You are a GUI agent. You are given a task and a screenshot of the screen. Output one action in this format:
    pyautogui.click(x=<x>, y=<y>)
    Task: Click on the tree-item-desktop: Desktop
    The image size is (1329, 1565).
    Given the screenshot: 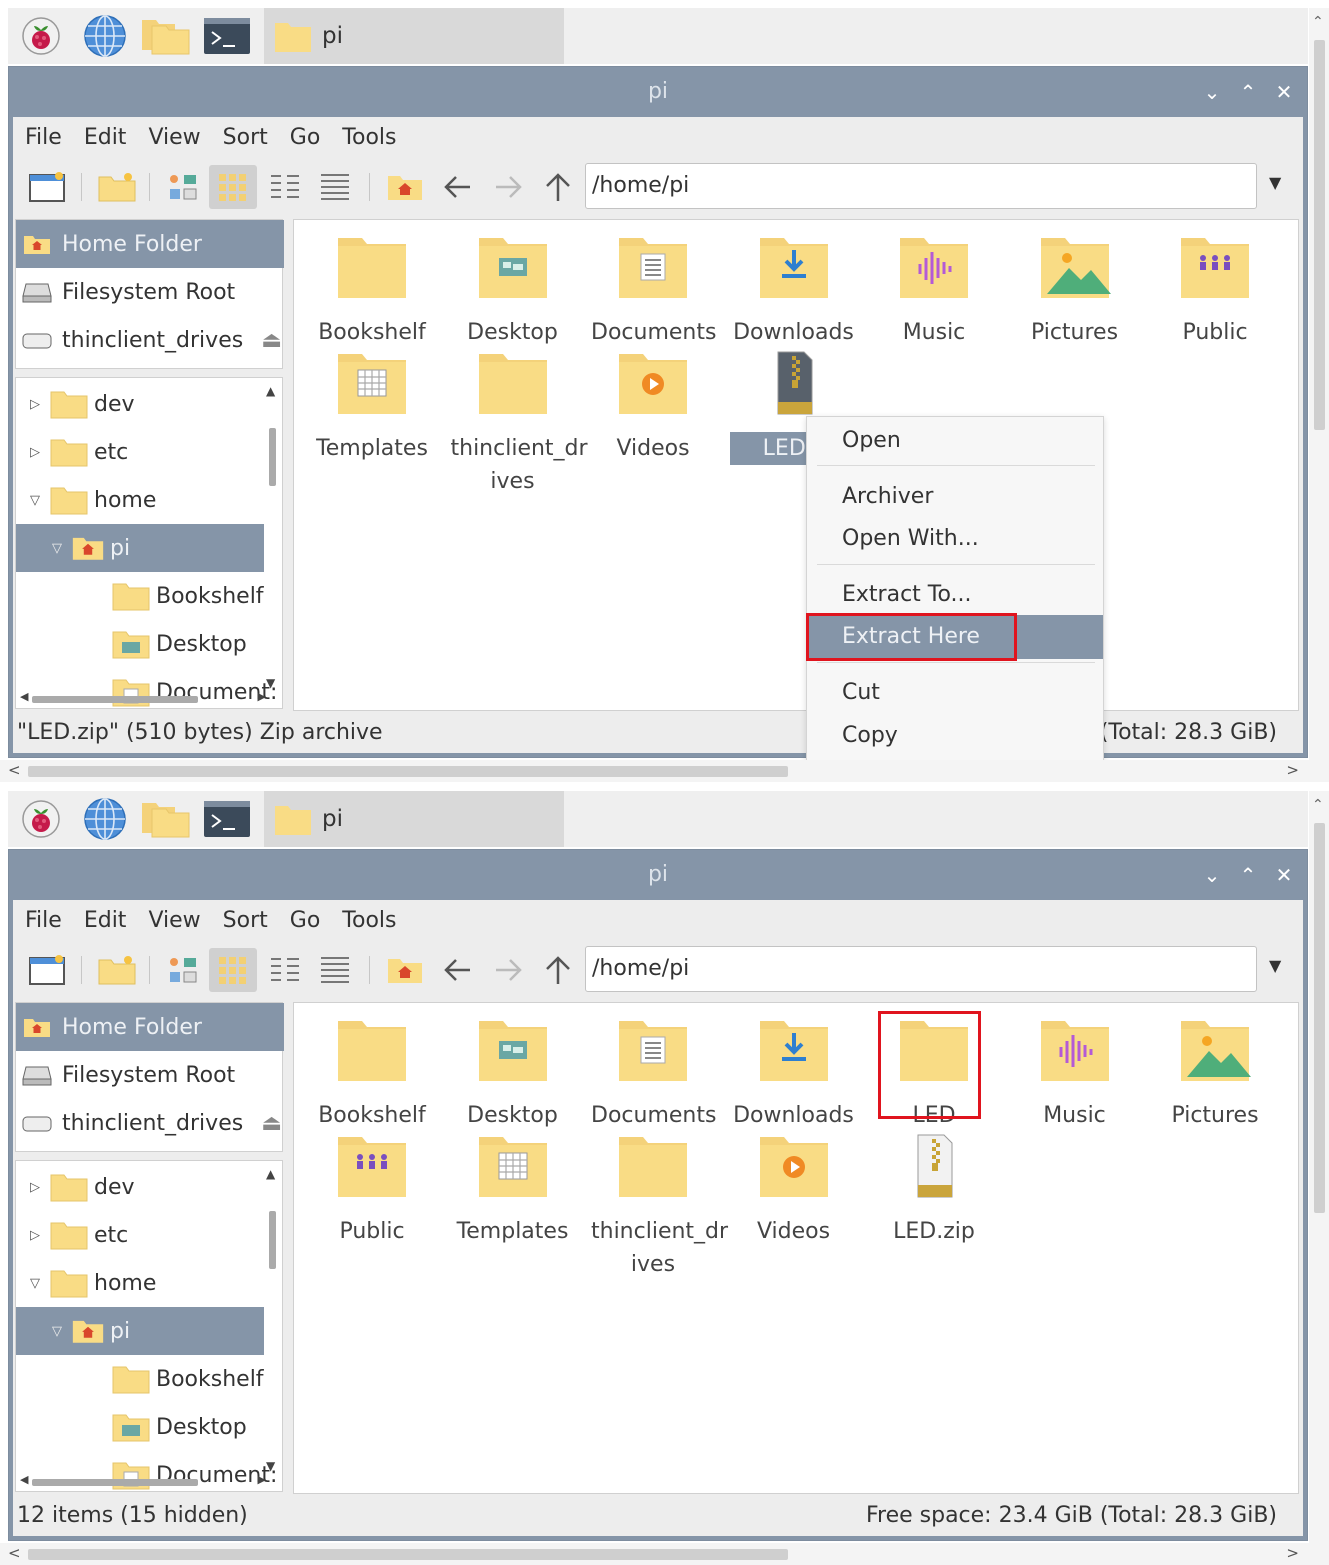 What is the action you would take?
    pyautogui.click(x=177, y=644)
    